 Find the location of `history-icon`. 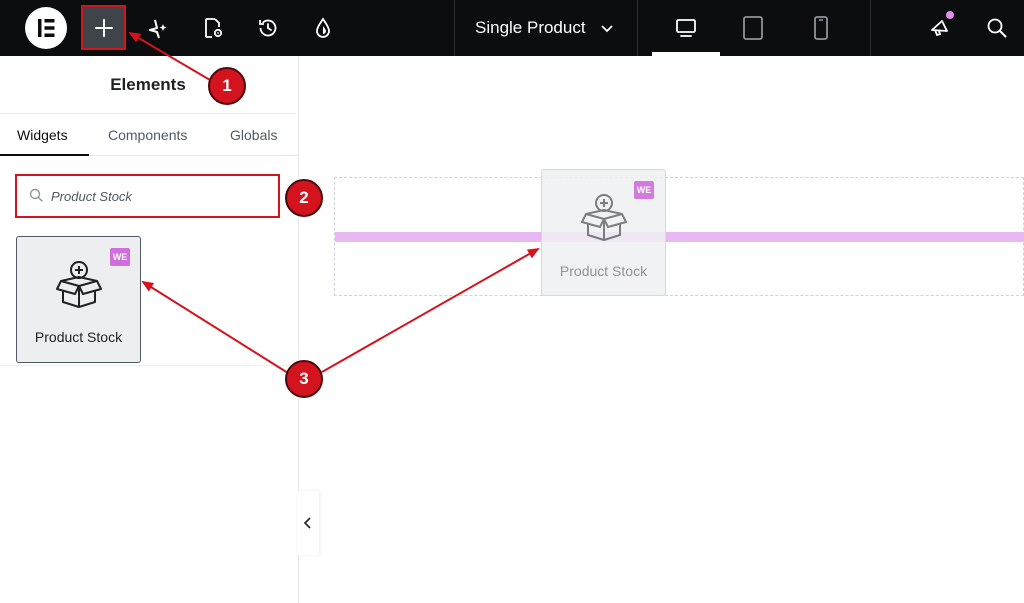

history-icon is located at coordinates (268, 28).